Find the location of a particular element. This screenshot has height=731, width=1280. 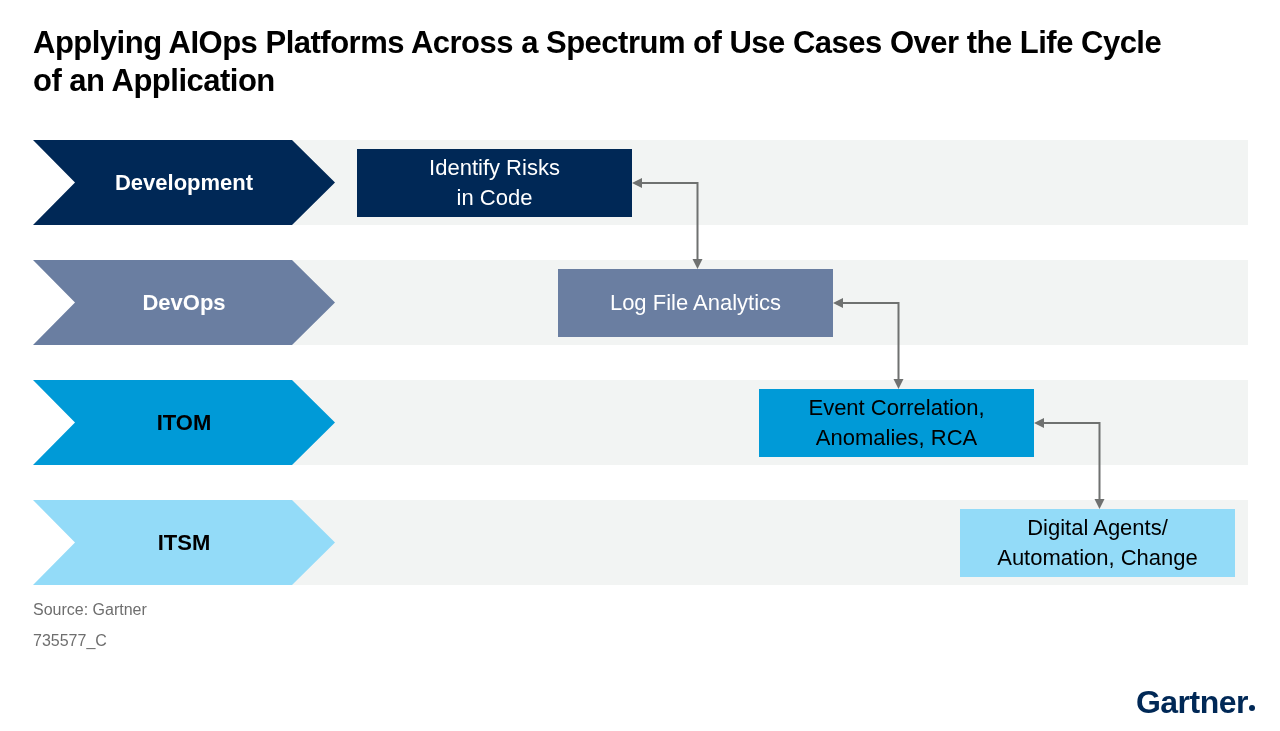

chart-title: Applying AIOps Platforms Across a Spectrum of Use Cases Over the Life Cycle of an Application is located at coordinates (598, 62).